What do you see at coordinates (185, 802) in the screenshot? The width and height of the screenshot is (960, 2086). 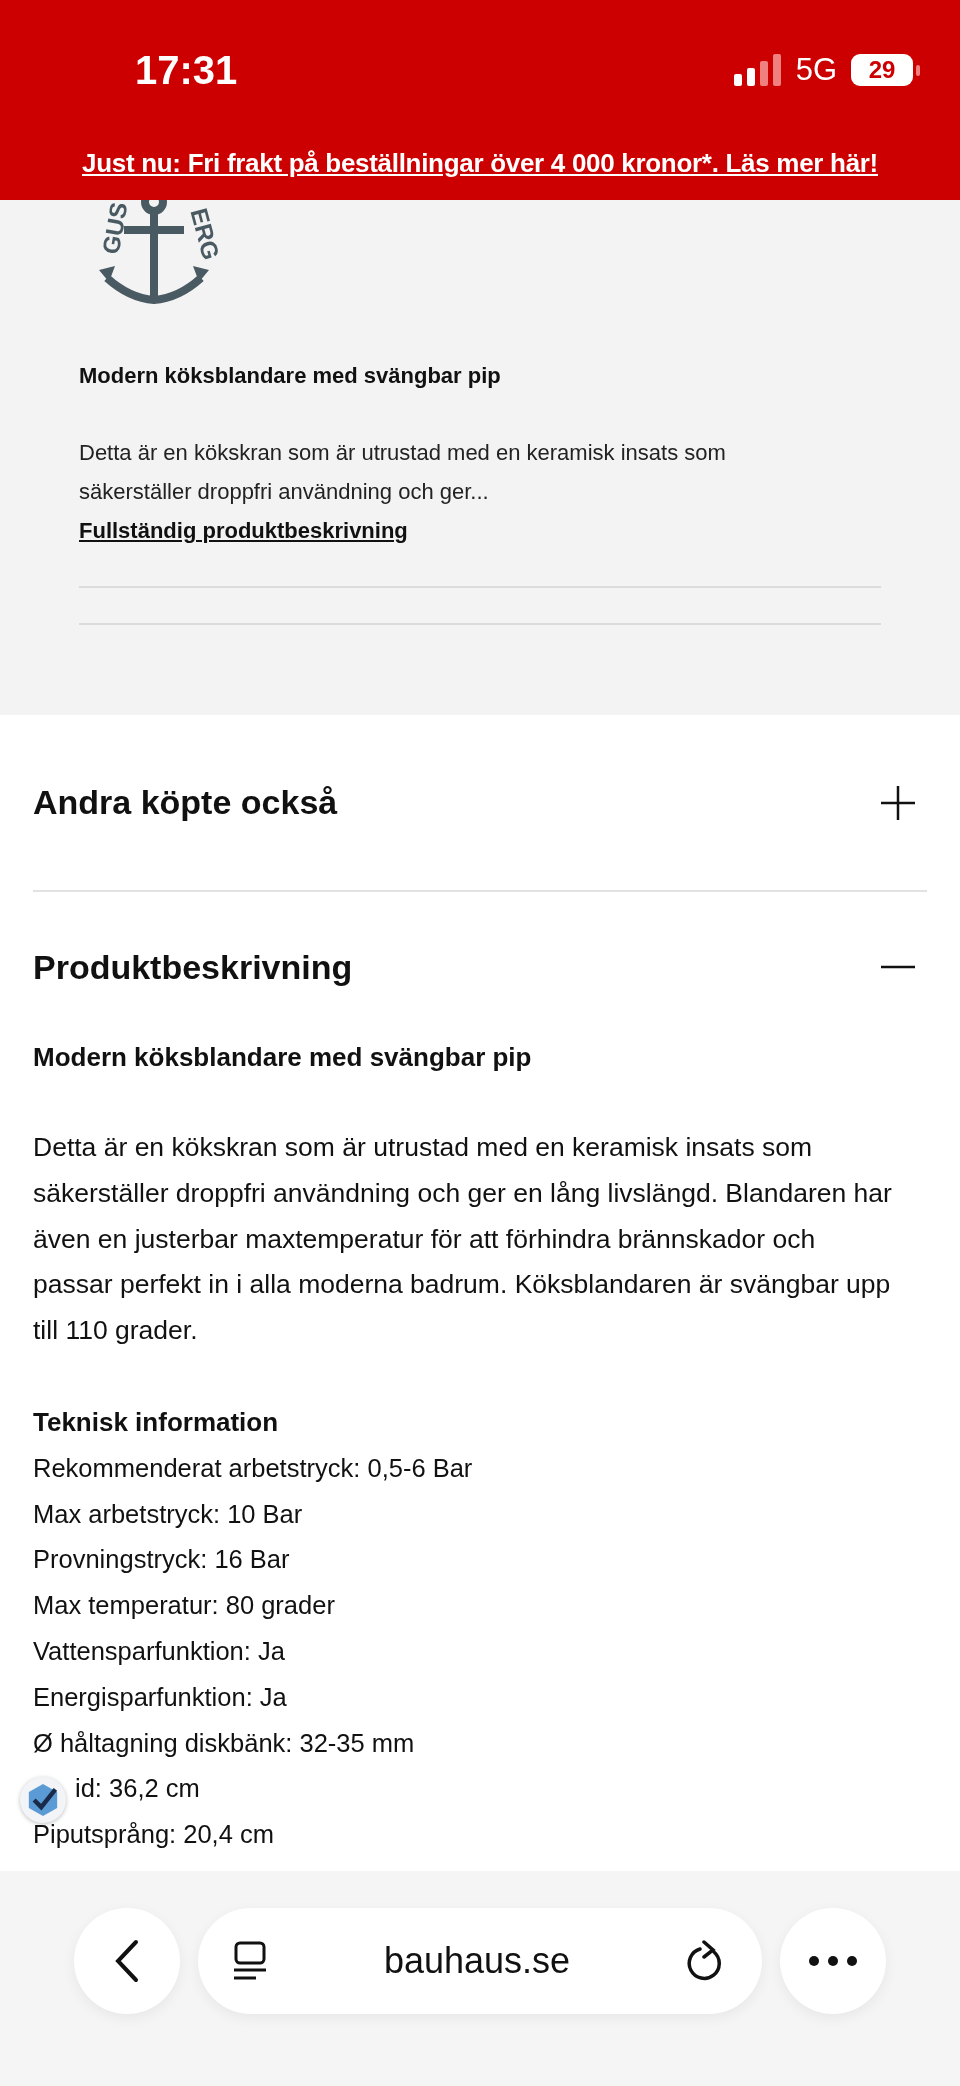 I see `section-heading: Andra köpte också` at bounding box center [185, 802].